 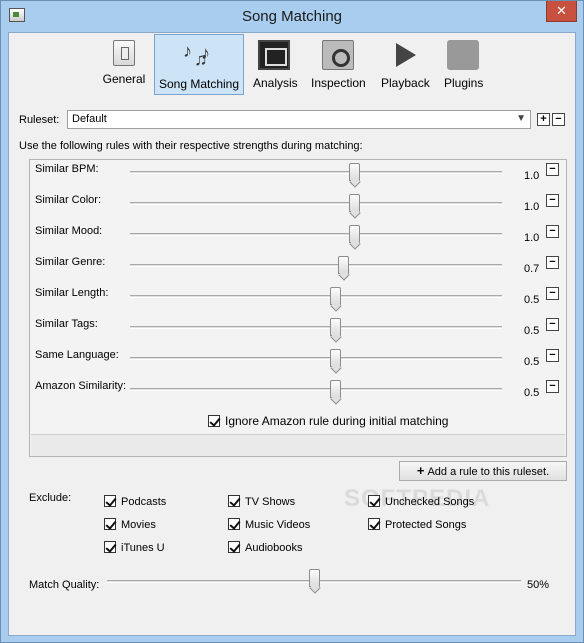 I want to click on exclude-checkbox: Movies, so click(x=130, y=524).